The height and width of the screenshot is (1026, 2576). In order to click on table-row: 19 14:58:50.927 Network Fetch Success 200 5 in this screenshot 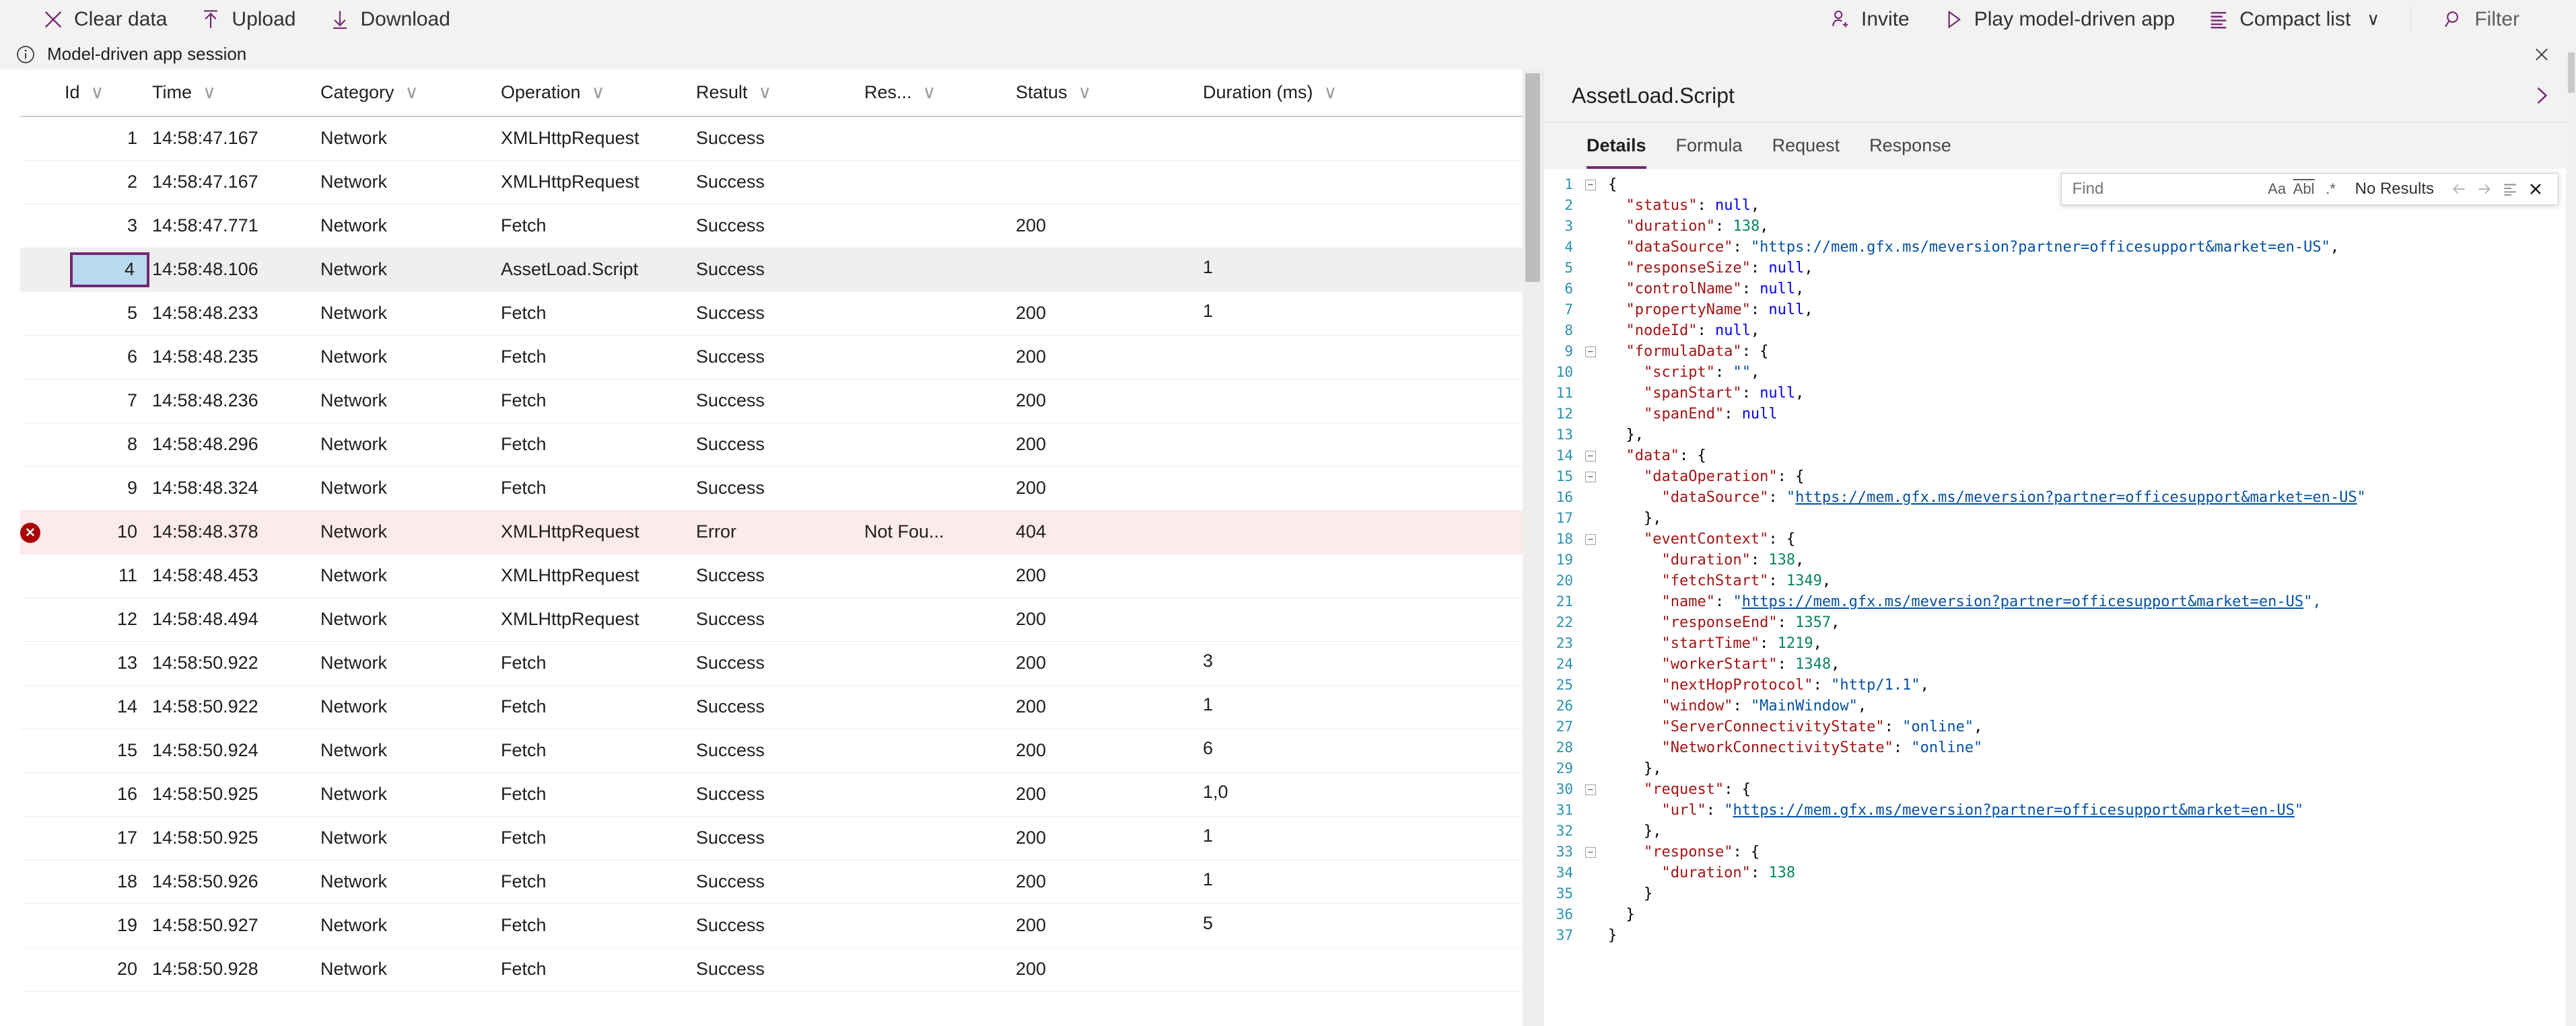, I will do `click(771, 926)`.